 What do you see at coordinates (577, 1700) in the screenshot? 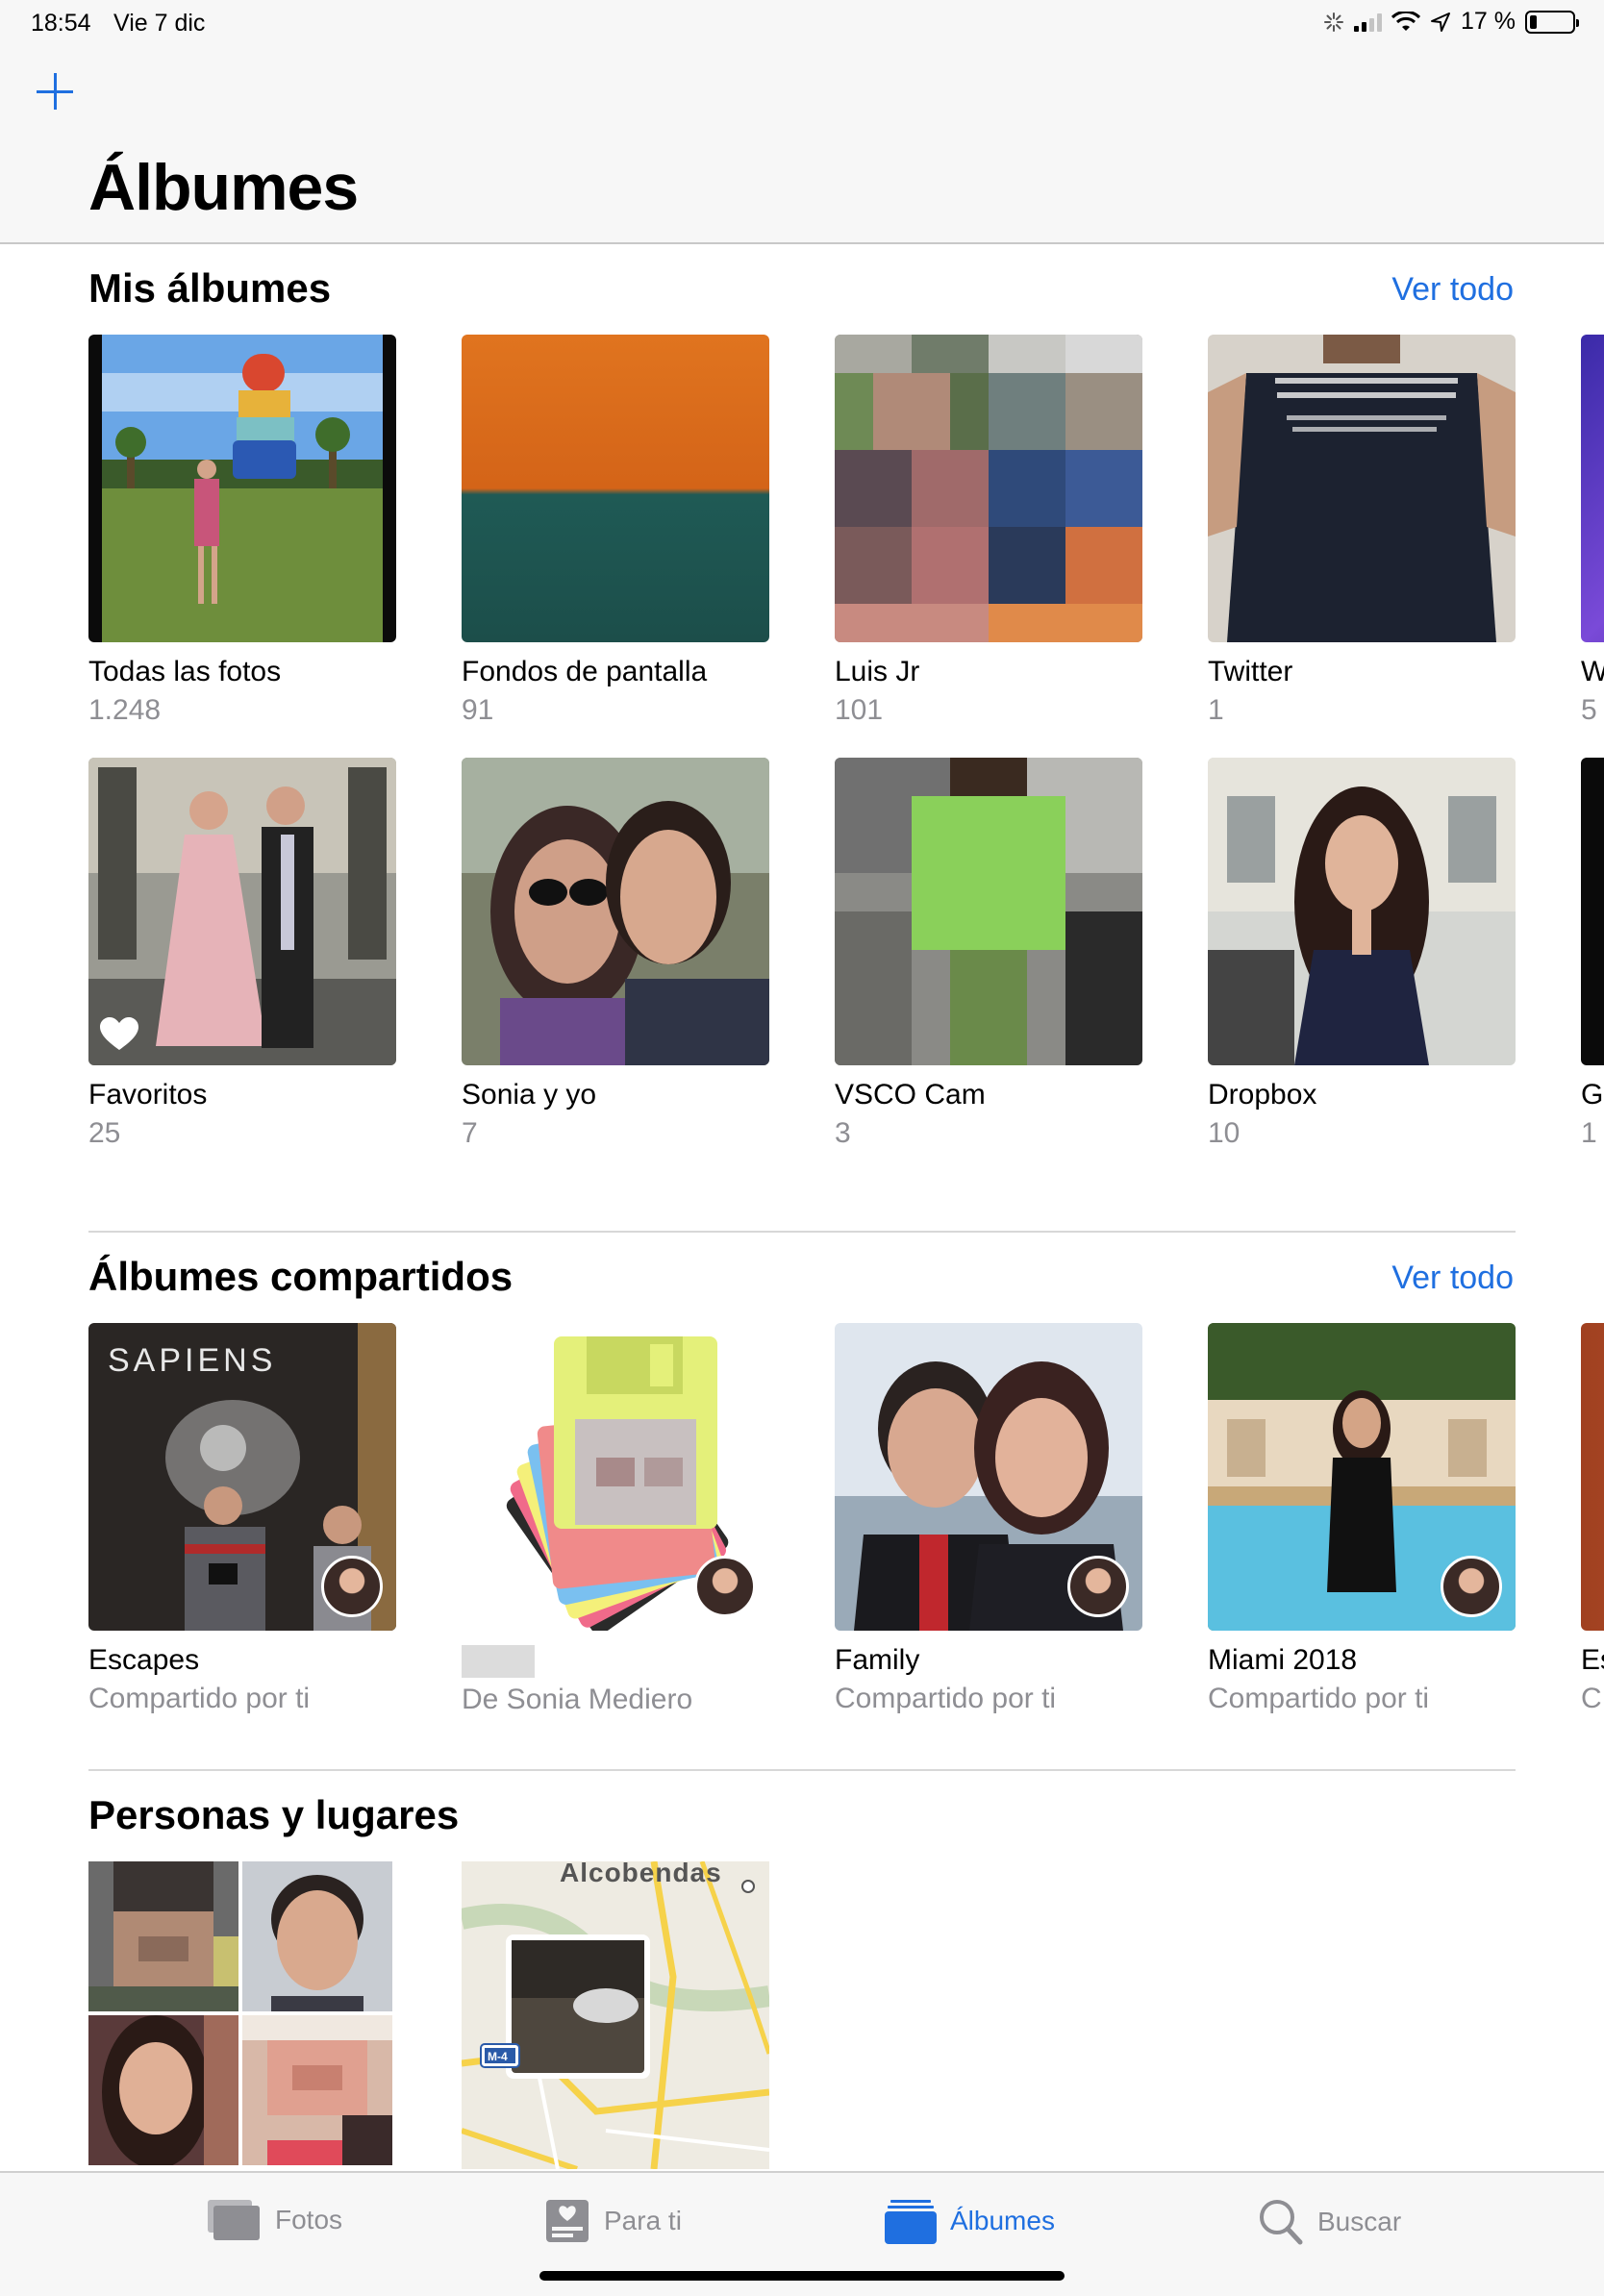
I see `album-subtitle: De Sonia Mediero` at bounding box center [577, 1700].